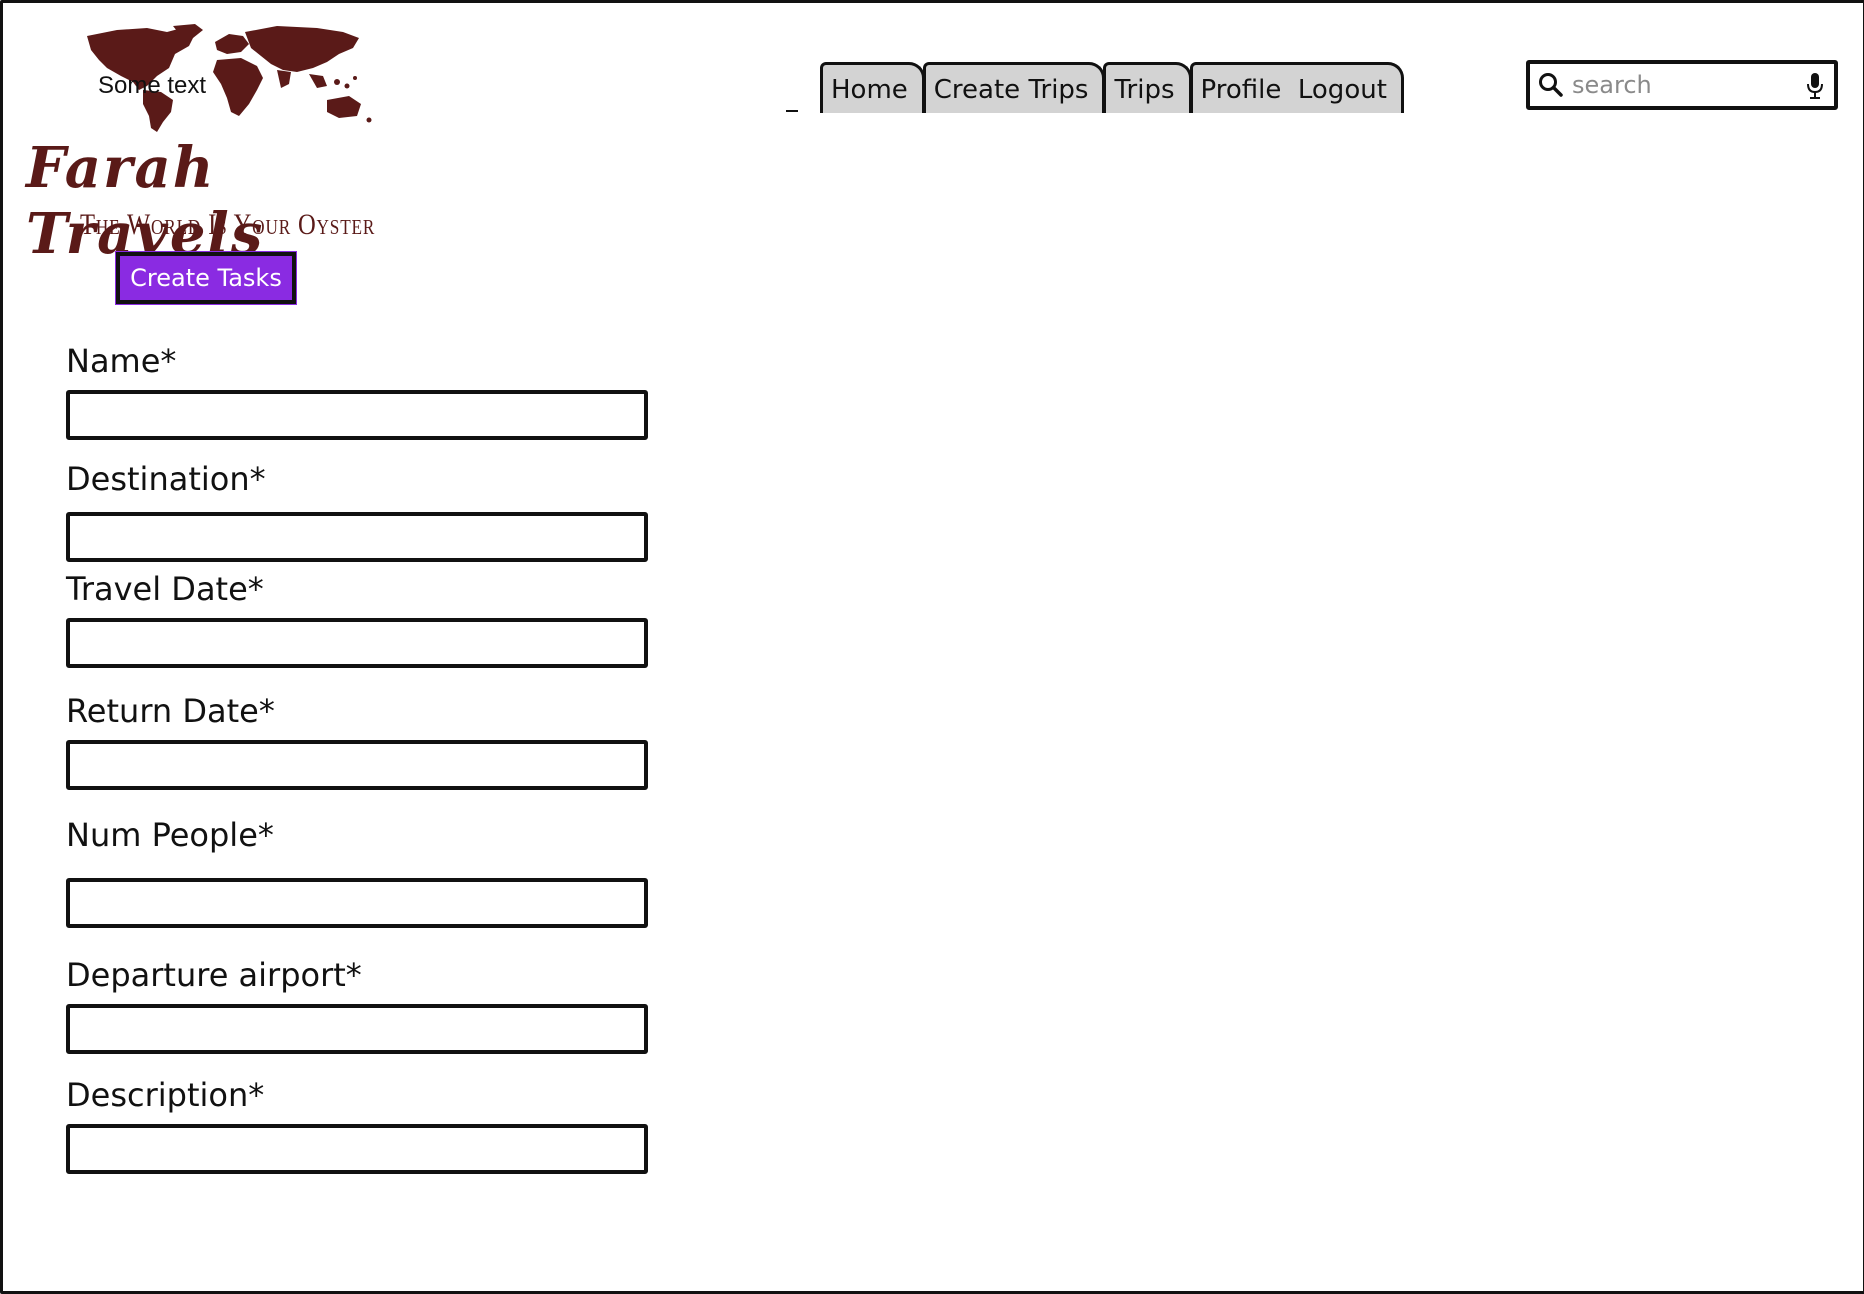  Describe the element at coordinates (357, 1029) in the screenshot. I see `departure-airport-field` at that location.